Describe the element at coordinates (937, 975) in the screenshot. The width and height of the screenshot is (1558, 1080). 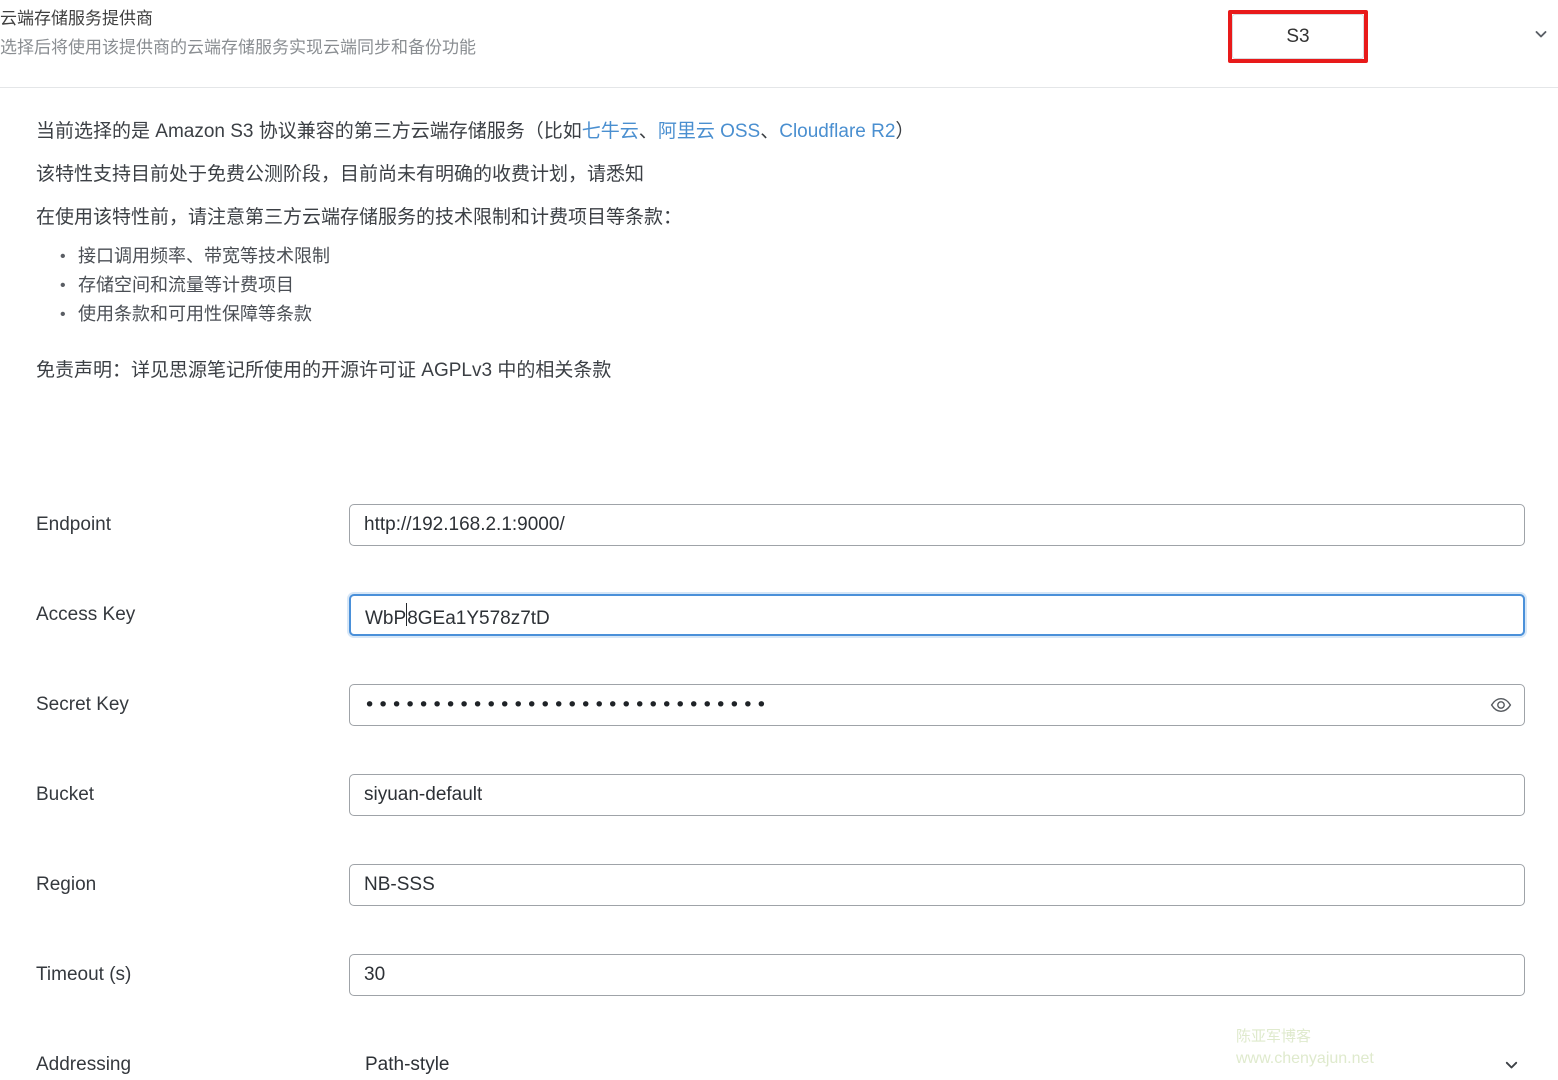
I see `timeout-input: 30` at that location.